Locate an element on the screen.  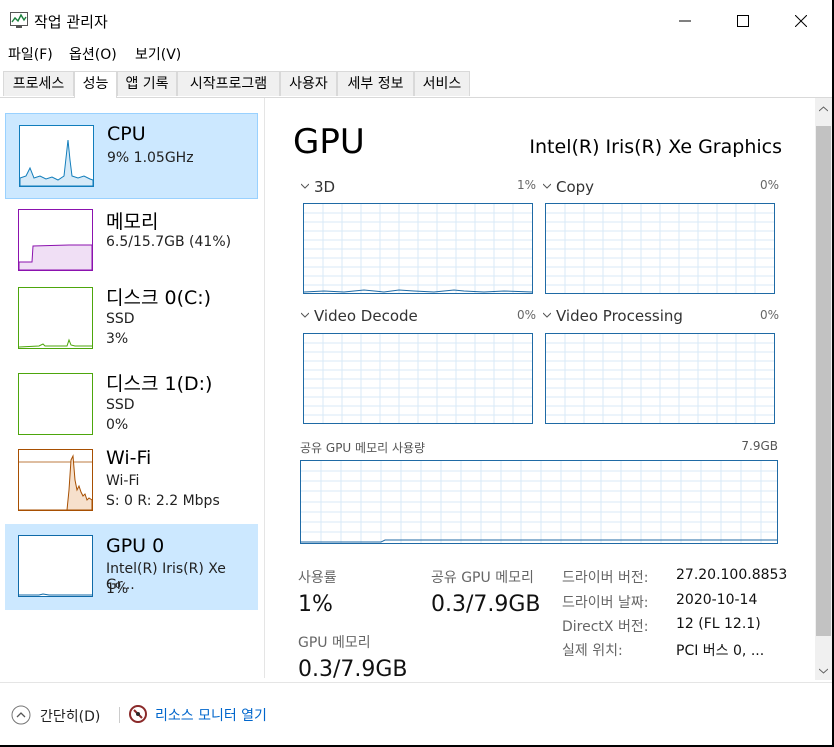
driver-date-value: 2020-10-14 is located at coordinates (717, 600).